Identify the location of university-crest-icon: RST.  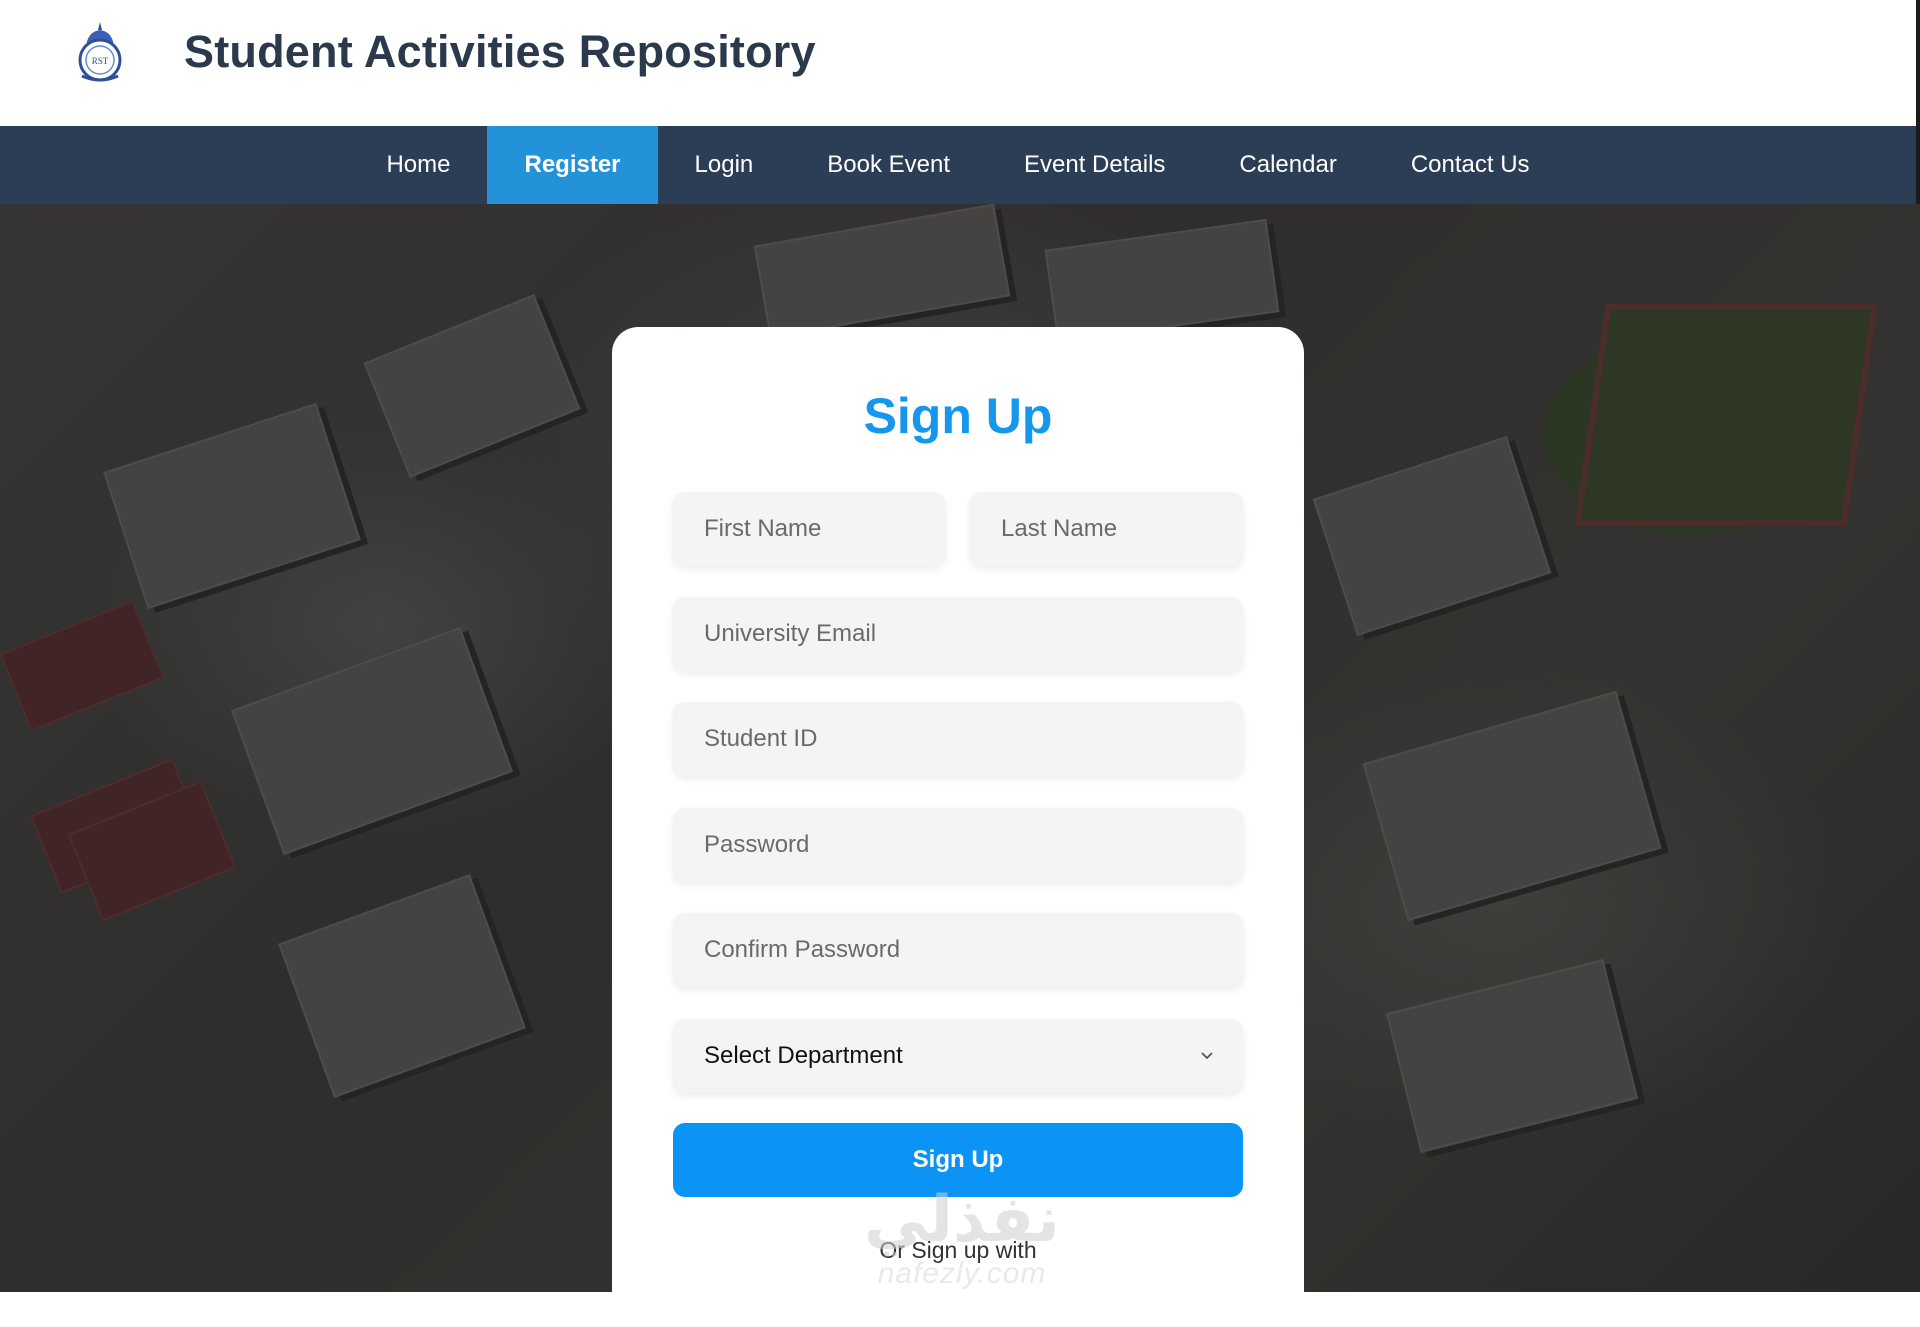
(100, 51).